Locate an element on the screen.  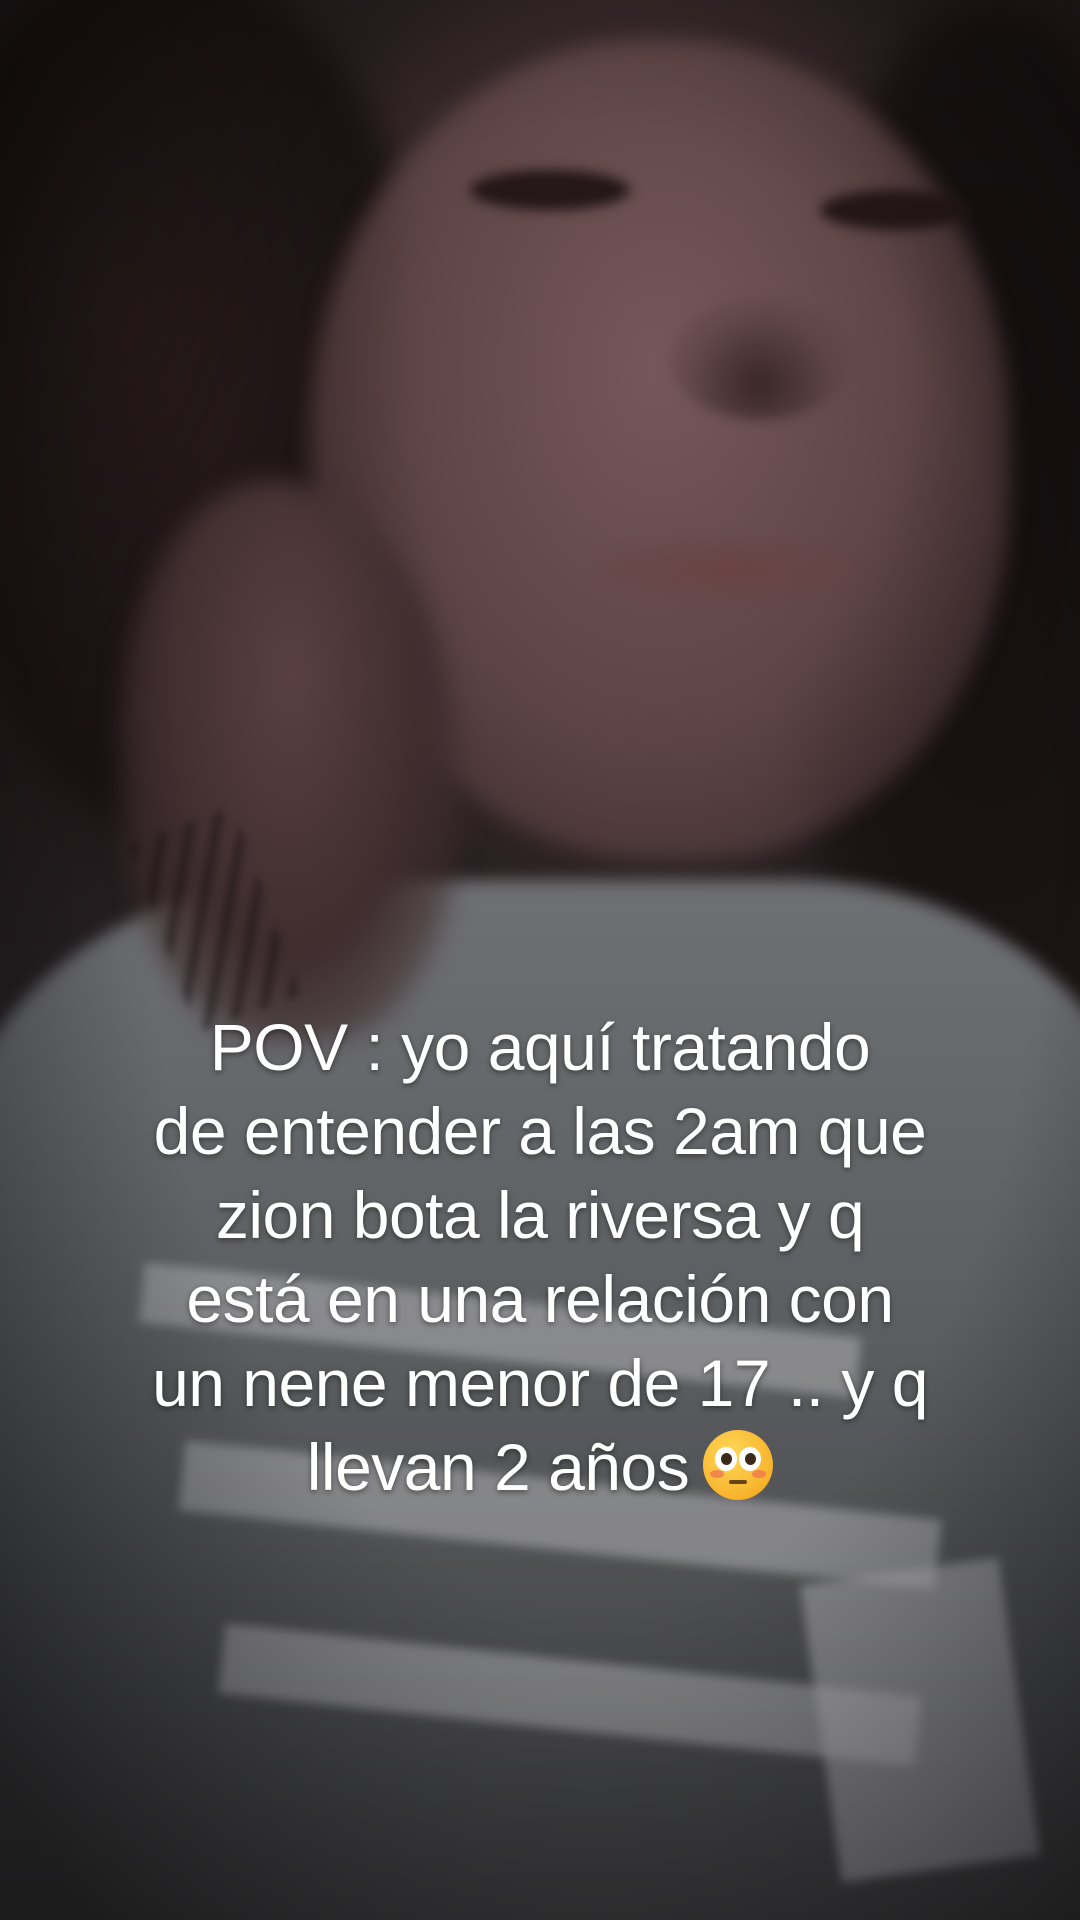
caption-line: un nene menor de 17 .. y q is located at coordinates (540, 1383).